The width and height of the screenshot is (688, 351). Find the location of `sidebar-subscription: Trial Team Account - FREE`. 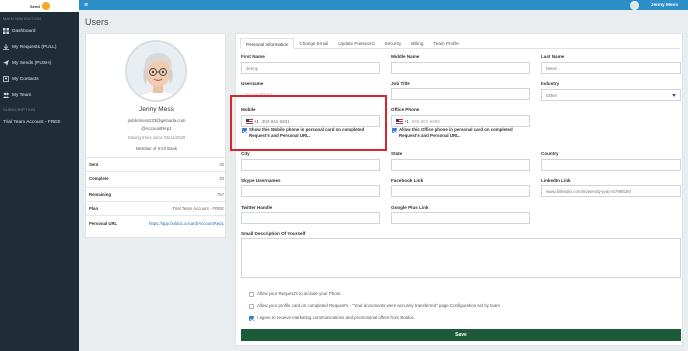

sidebar-subscription: Trial Team Account - FREE is located at coordinates (39, 122).